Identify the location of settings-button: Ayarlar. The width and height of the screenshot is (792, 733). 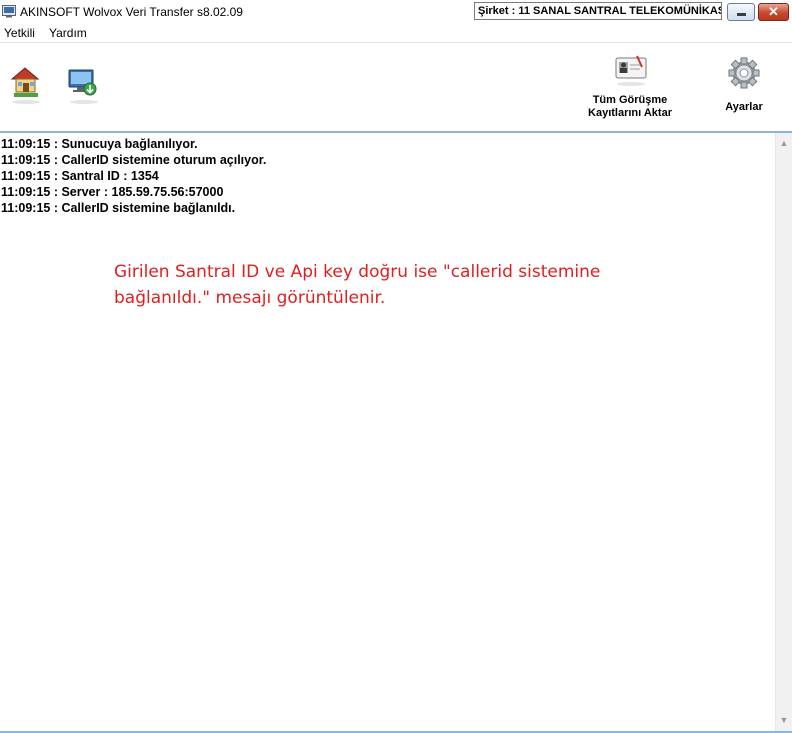
(744, 87).